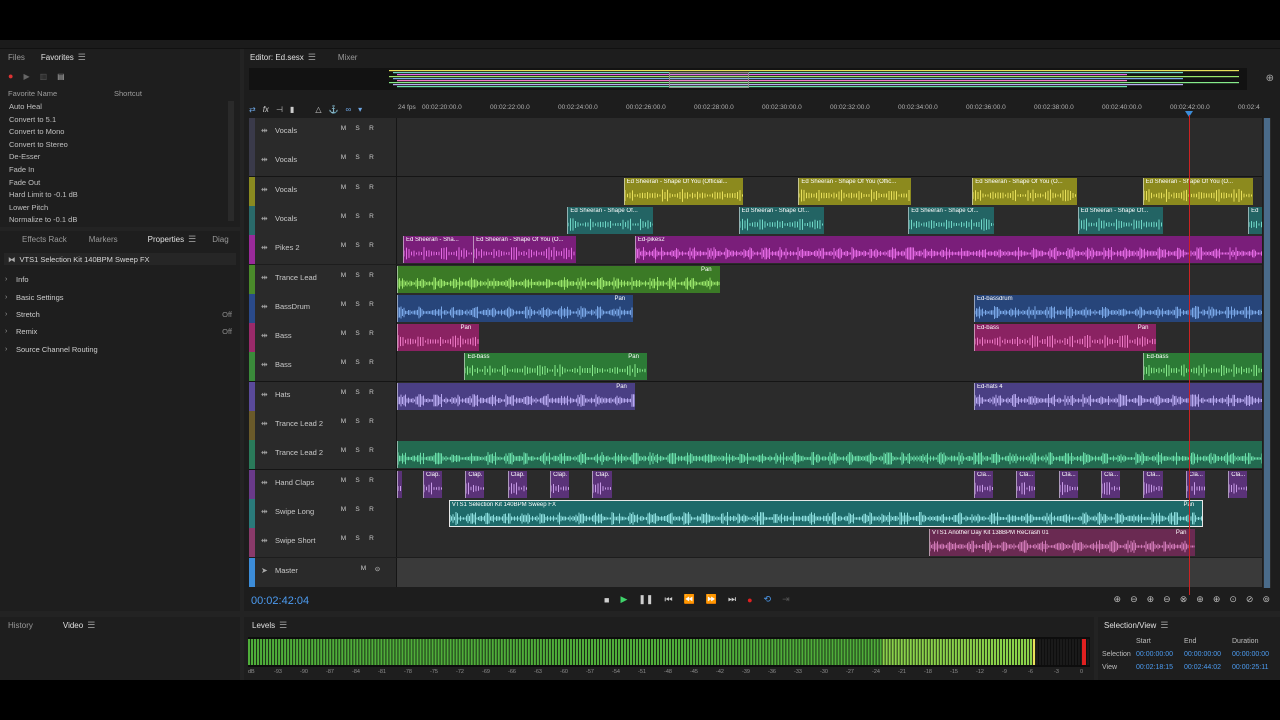  What do you see at coordinates (1208, 667) in the screenshot?
I see `view-end-field: 00:02:44:02` at bounding box center [1208, 667].